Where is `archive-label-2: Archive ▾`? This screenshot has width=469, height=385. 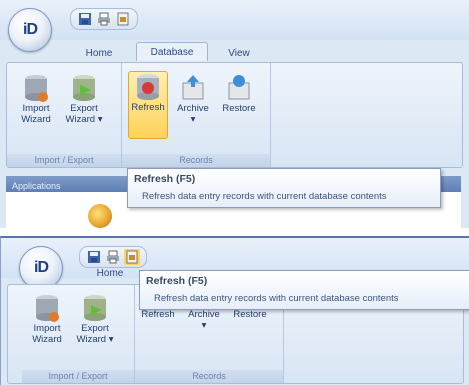 archive-label-2: Archive ▾ is located at coordinates (204, 320).